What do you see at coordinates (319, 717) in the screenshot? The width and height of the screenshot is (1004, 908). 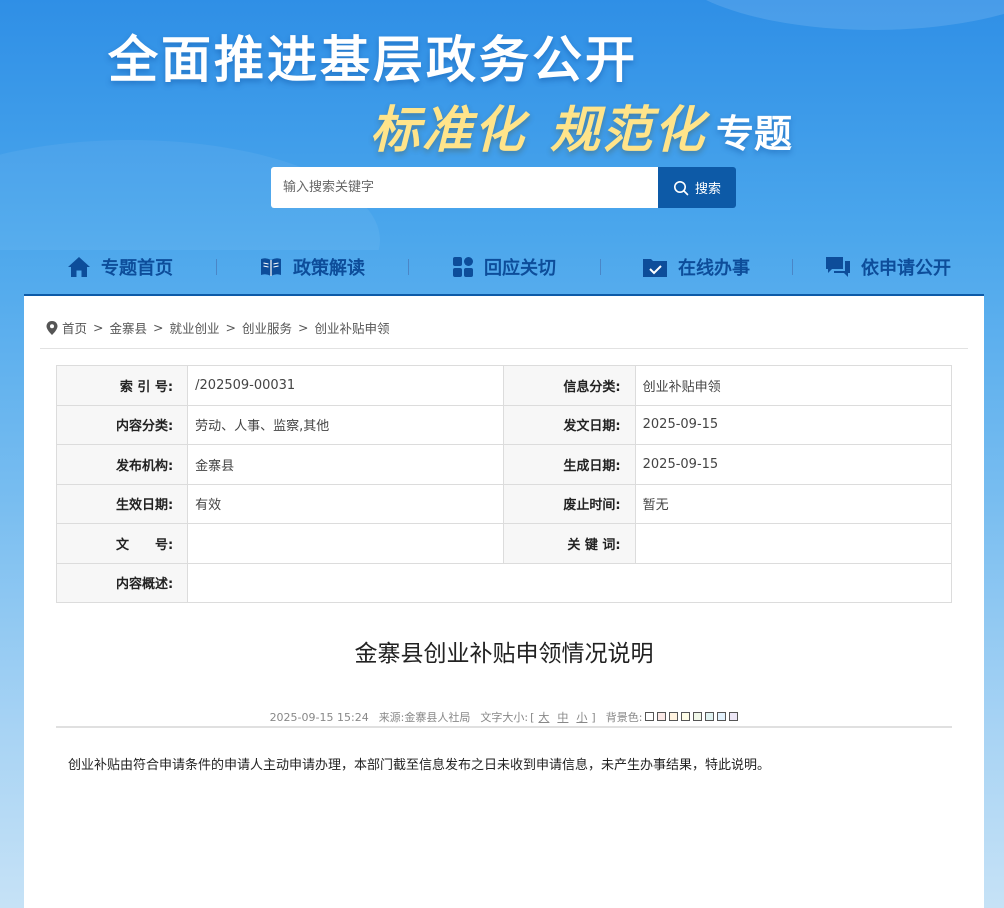 I see `article-datetime: 2025-09-15 15:24` at bounding box center [319, 717].